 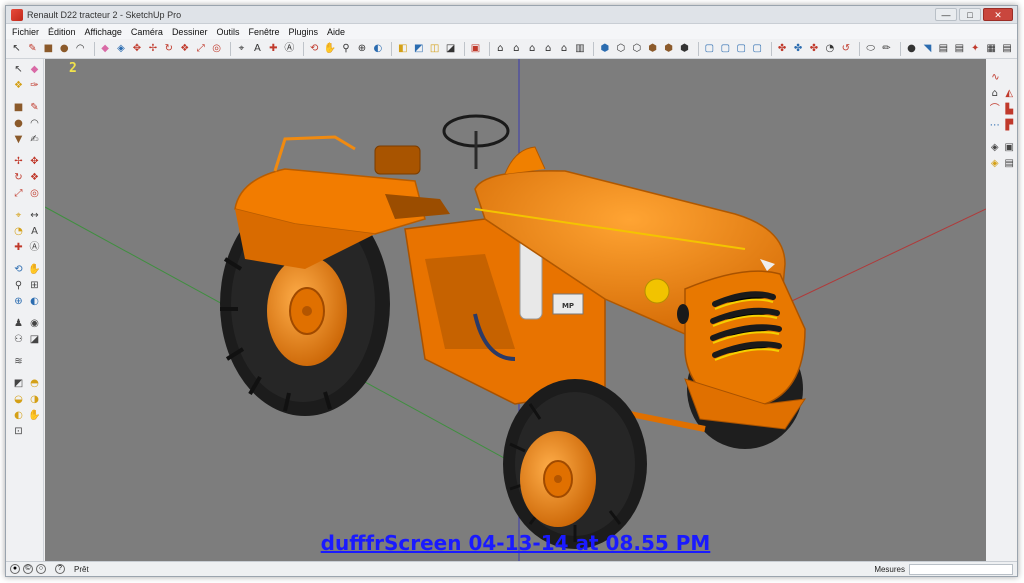 I want to click on pointer-icon: ↖, so click(x=16, y=49).